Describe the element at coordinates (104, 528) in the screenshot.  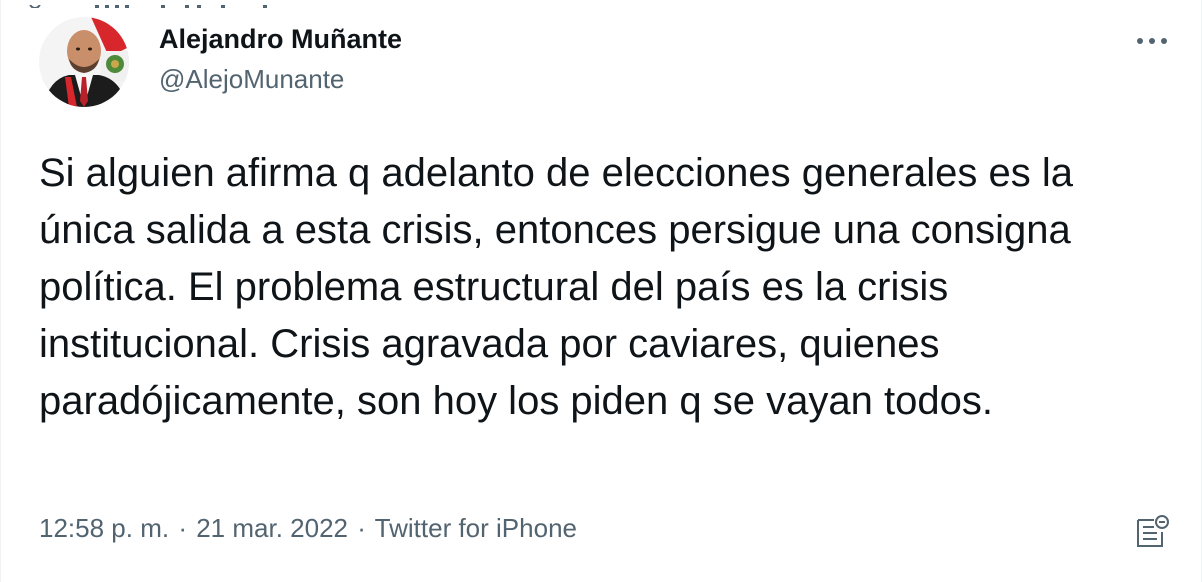
I see `tweet-time: 12:58 p. m.` at that location.